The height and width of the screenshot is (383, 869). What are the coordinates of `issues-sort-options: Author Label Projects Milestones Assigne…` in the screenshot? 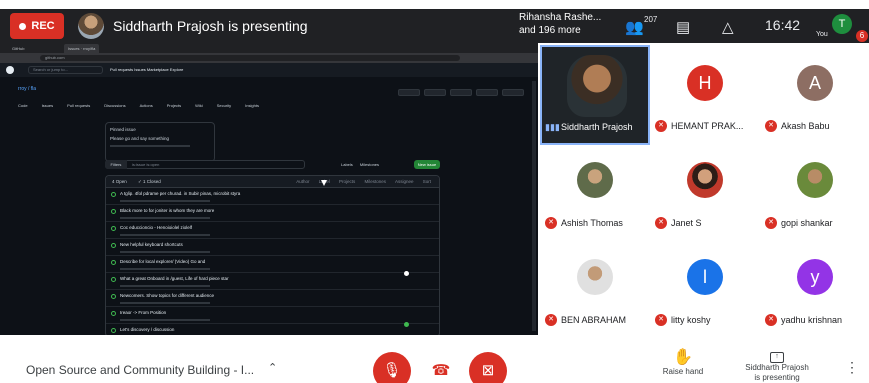 It's located at (363, 181).